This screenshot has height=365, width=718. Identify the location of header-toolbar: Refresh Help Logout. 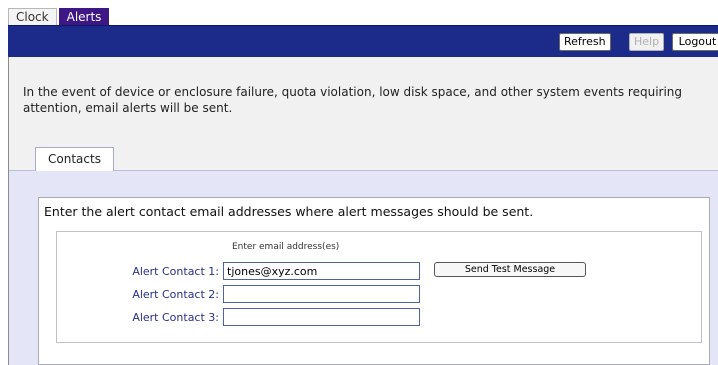
(363, 41).